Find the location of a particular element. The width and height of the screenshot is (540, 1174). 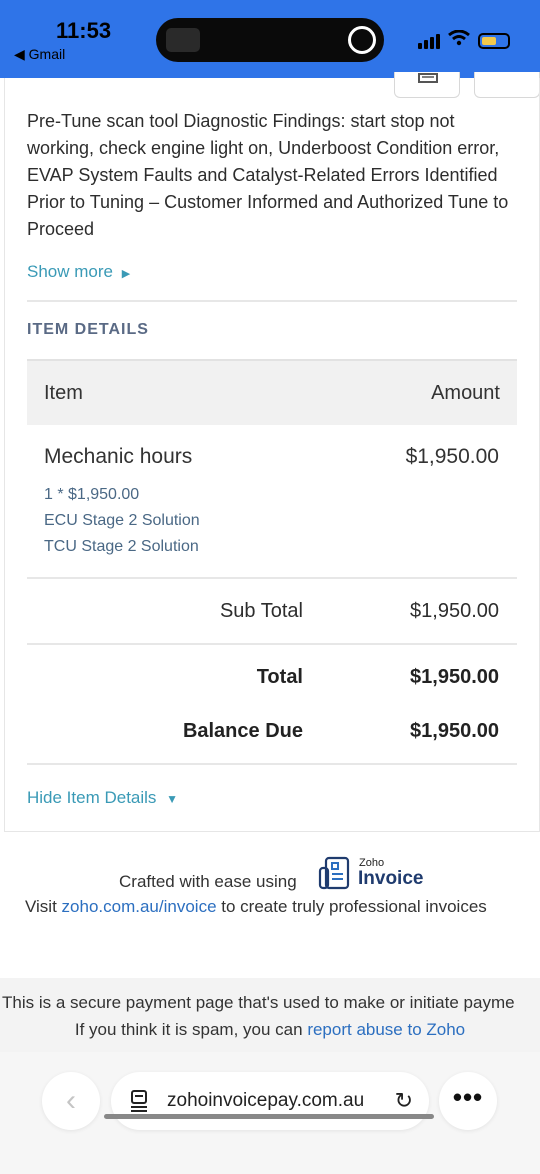

page-menu-icon is located at coordinates (139, 1101).